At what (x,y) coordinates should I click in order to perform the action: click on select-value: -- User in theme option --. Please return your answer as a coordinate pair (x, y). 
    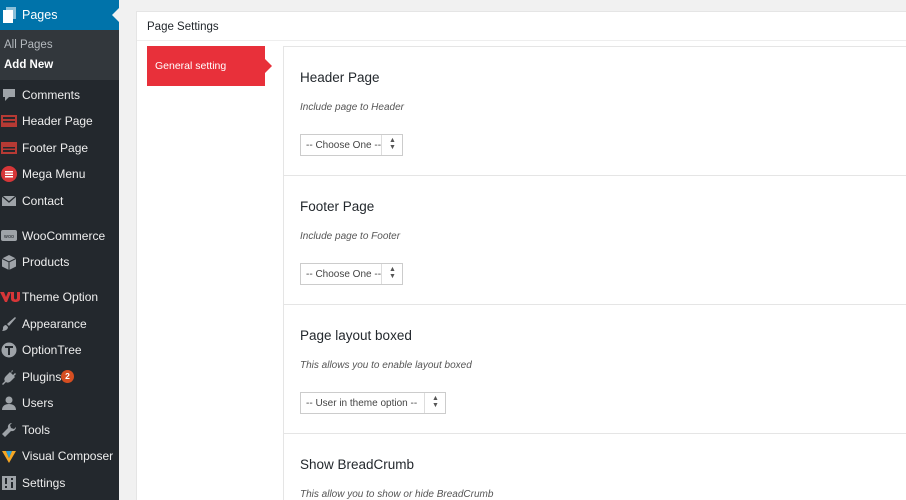
    Looking at the image, I should click on (362, 403).